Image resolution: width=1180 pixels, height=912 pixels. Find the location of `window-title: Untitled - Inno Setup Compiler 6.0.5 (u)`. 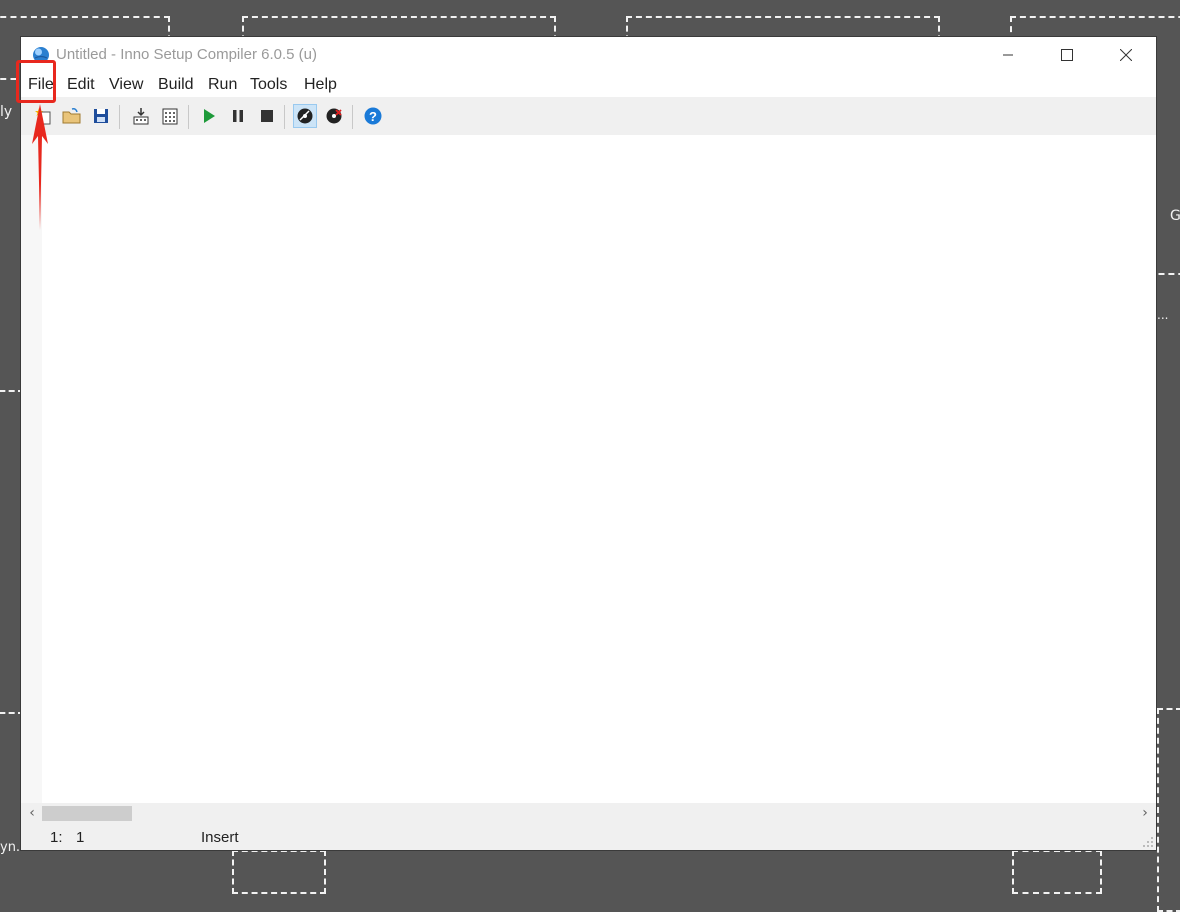

window-title: Untitled - Inno Setup Compiler 6.0.5 (u) is located at coordinates (186, 54).